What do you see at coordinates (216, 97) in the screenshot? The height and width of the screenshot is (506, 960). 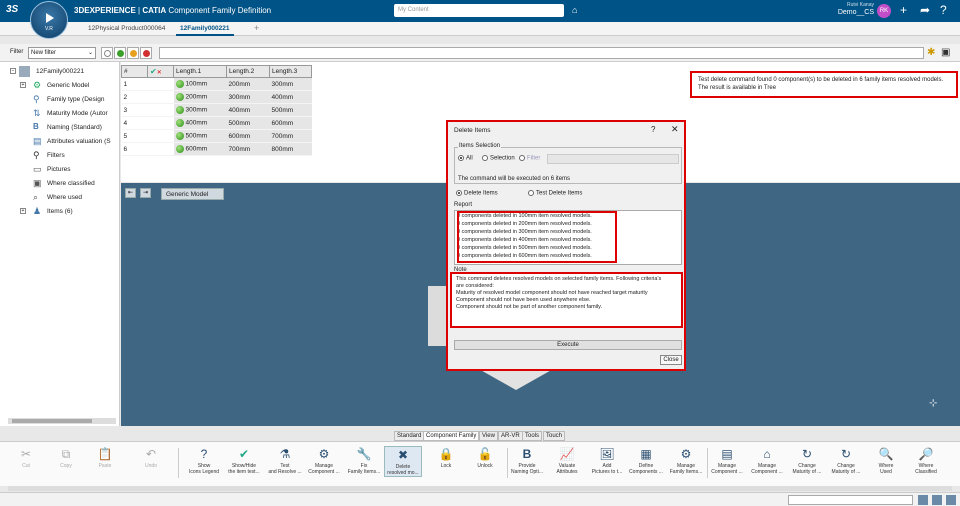 I see `table-row: 2 200mm 300mm 400mm` at bounding box center [216, 97].